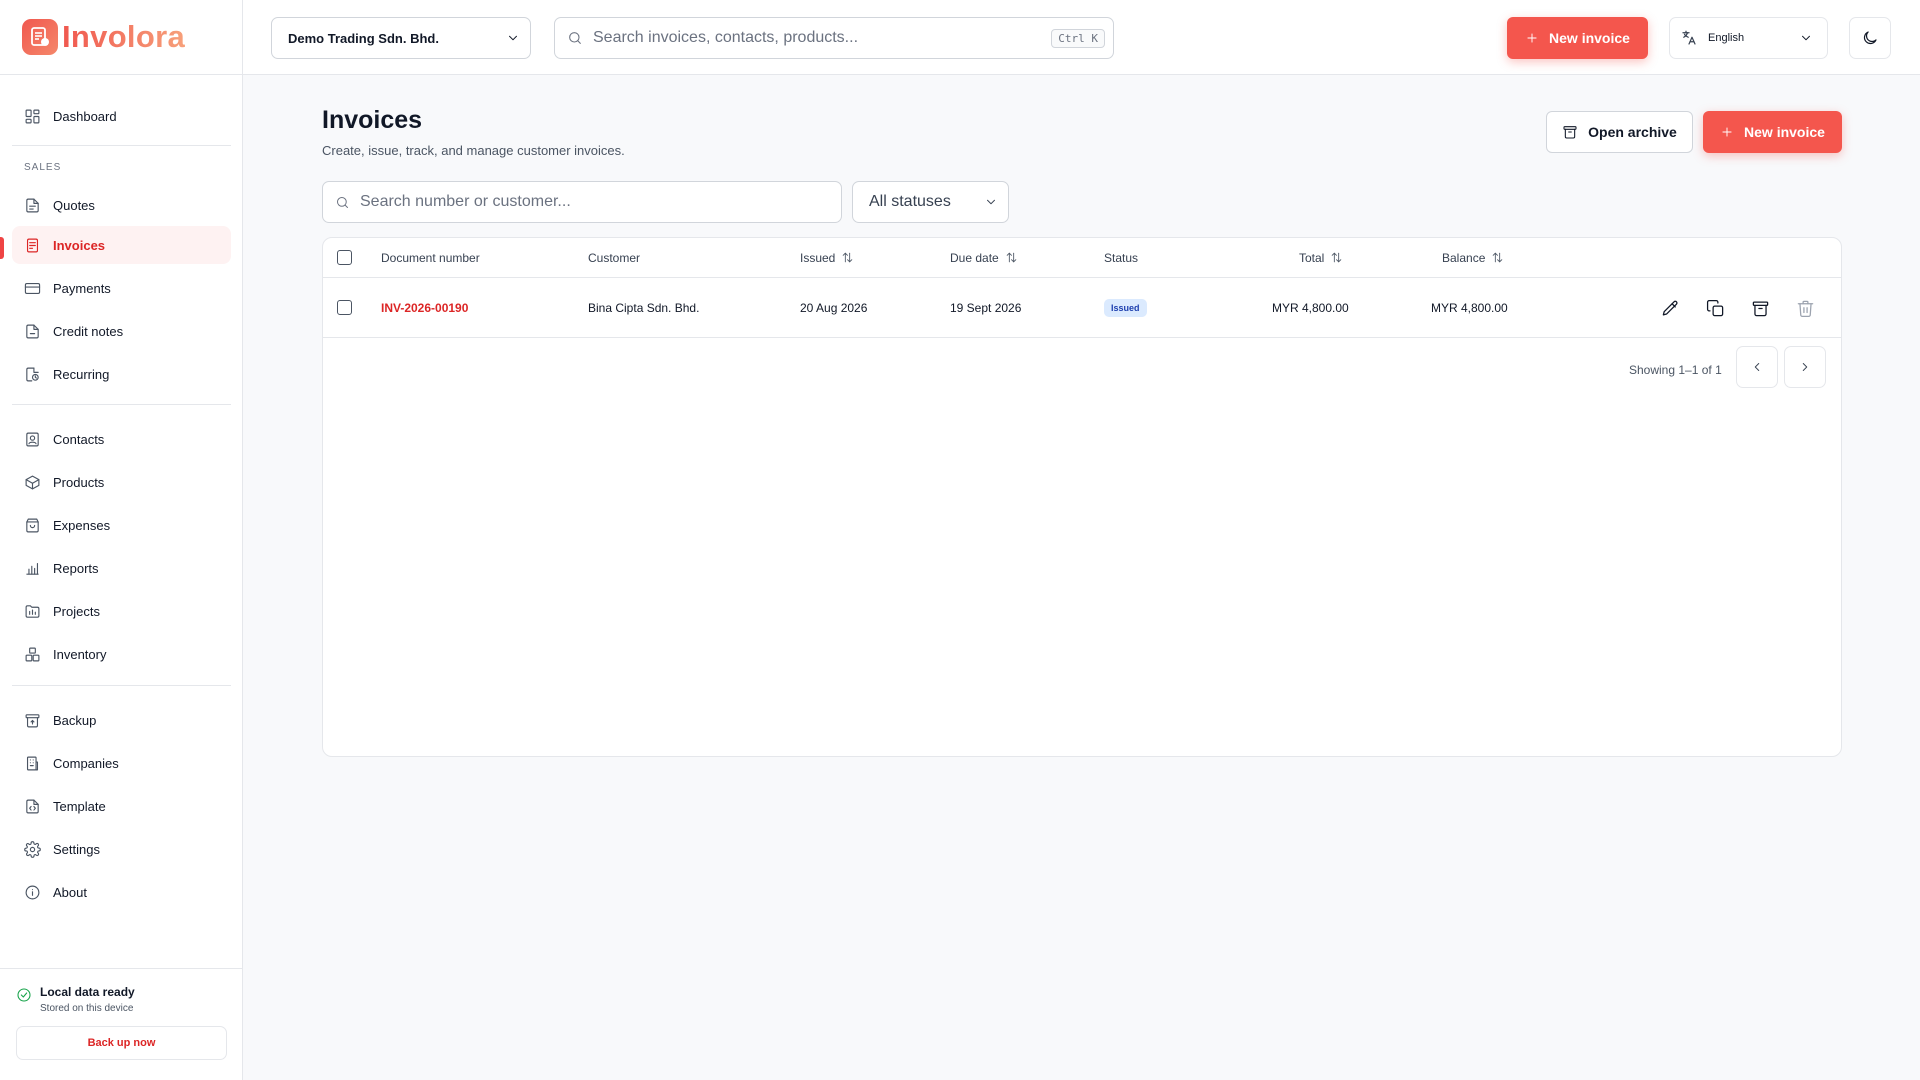 This screenshot has height=1080, width=1920. I want to click on new-invoice-button: New invoice, so click(1772, 132).